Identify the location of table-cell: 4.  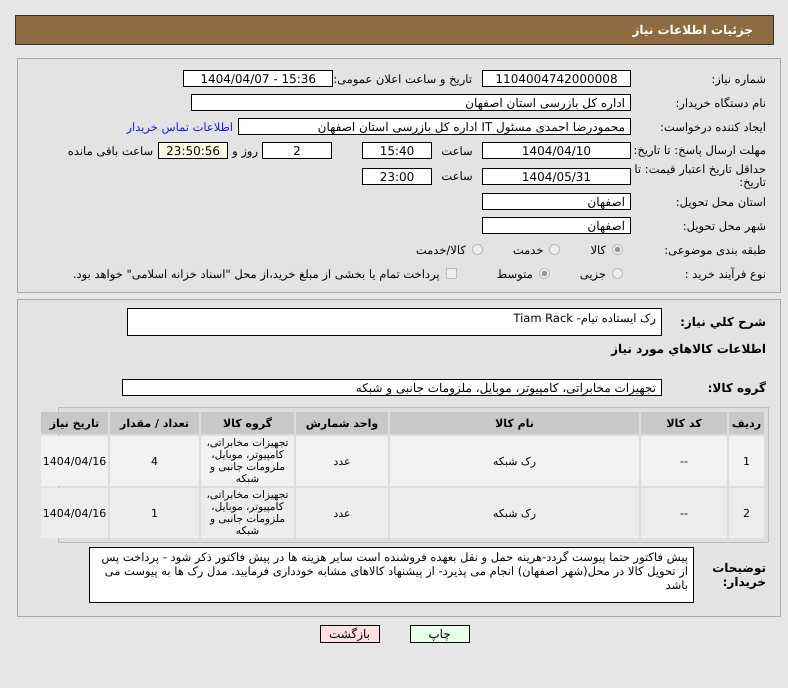
(154, 461).